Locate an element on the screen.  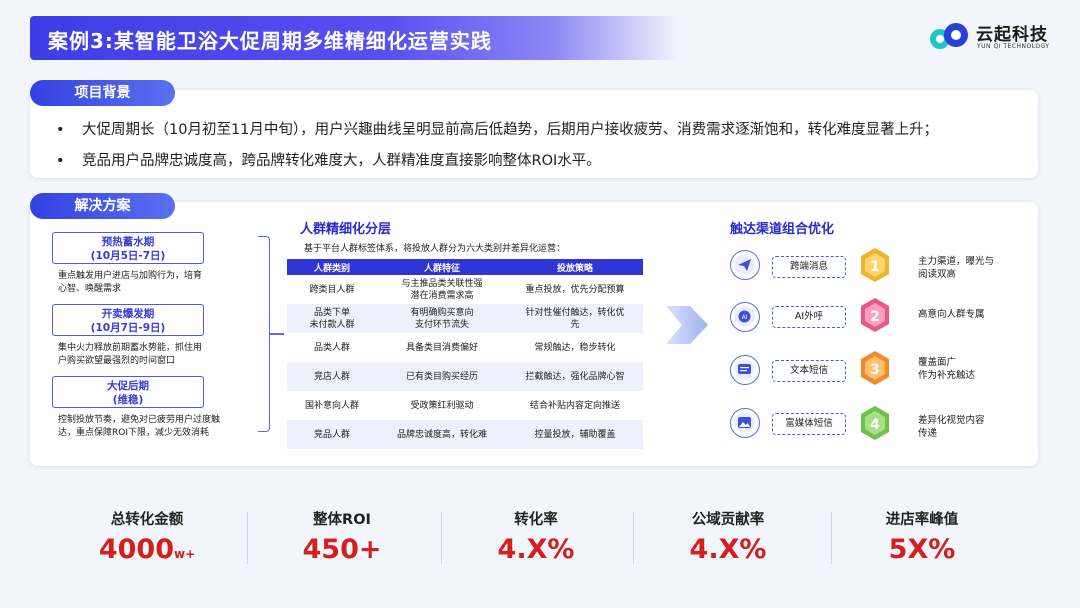
phase-burst: 开卖爆发期 (10月7日-9日) is located at coordinates (128, 320).